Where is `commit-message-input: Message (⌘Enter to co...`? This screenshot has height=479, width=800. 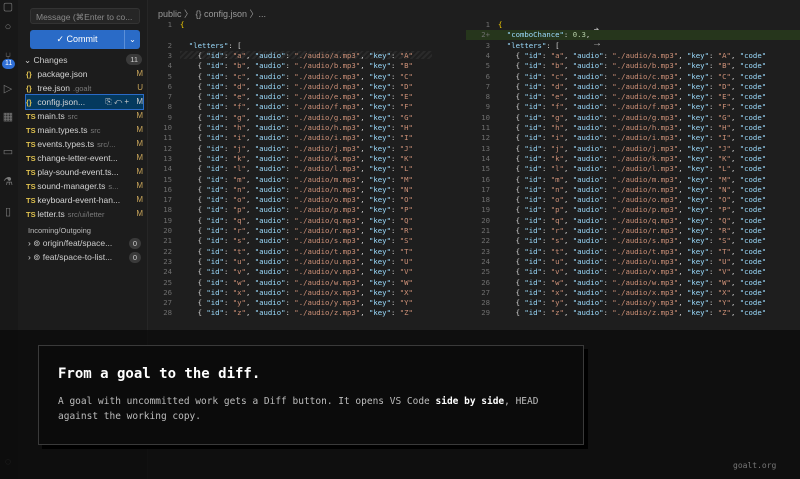
commit-message-input: Message (⌘Enter to co... is located at coordinates (85, 16).